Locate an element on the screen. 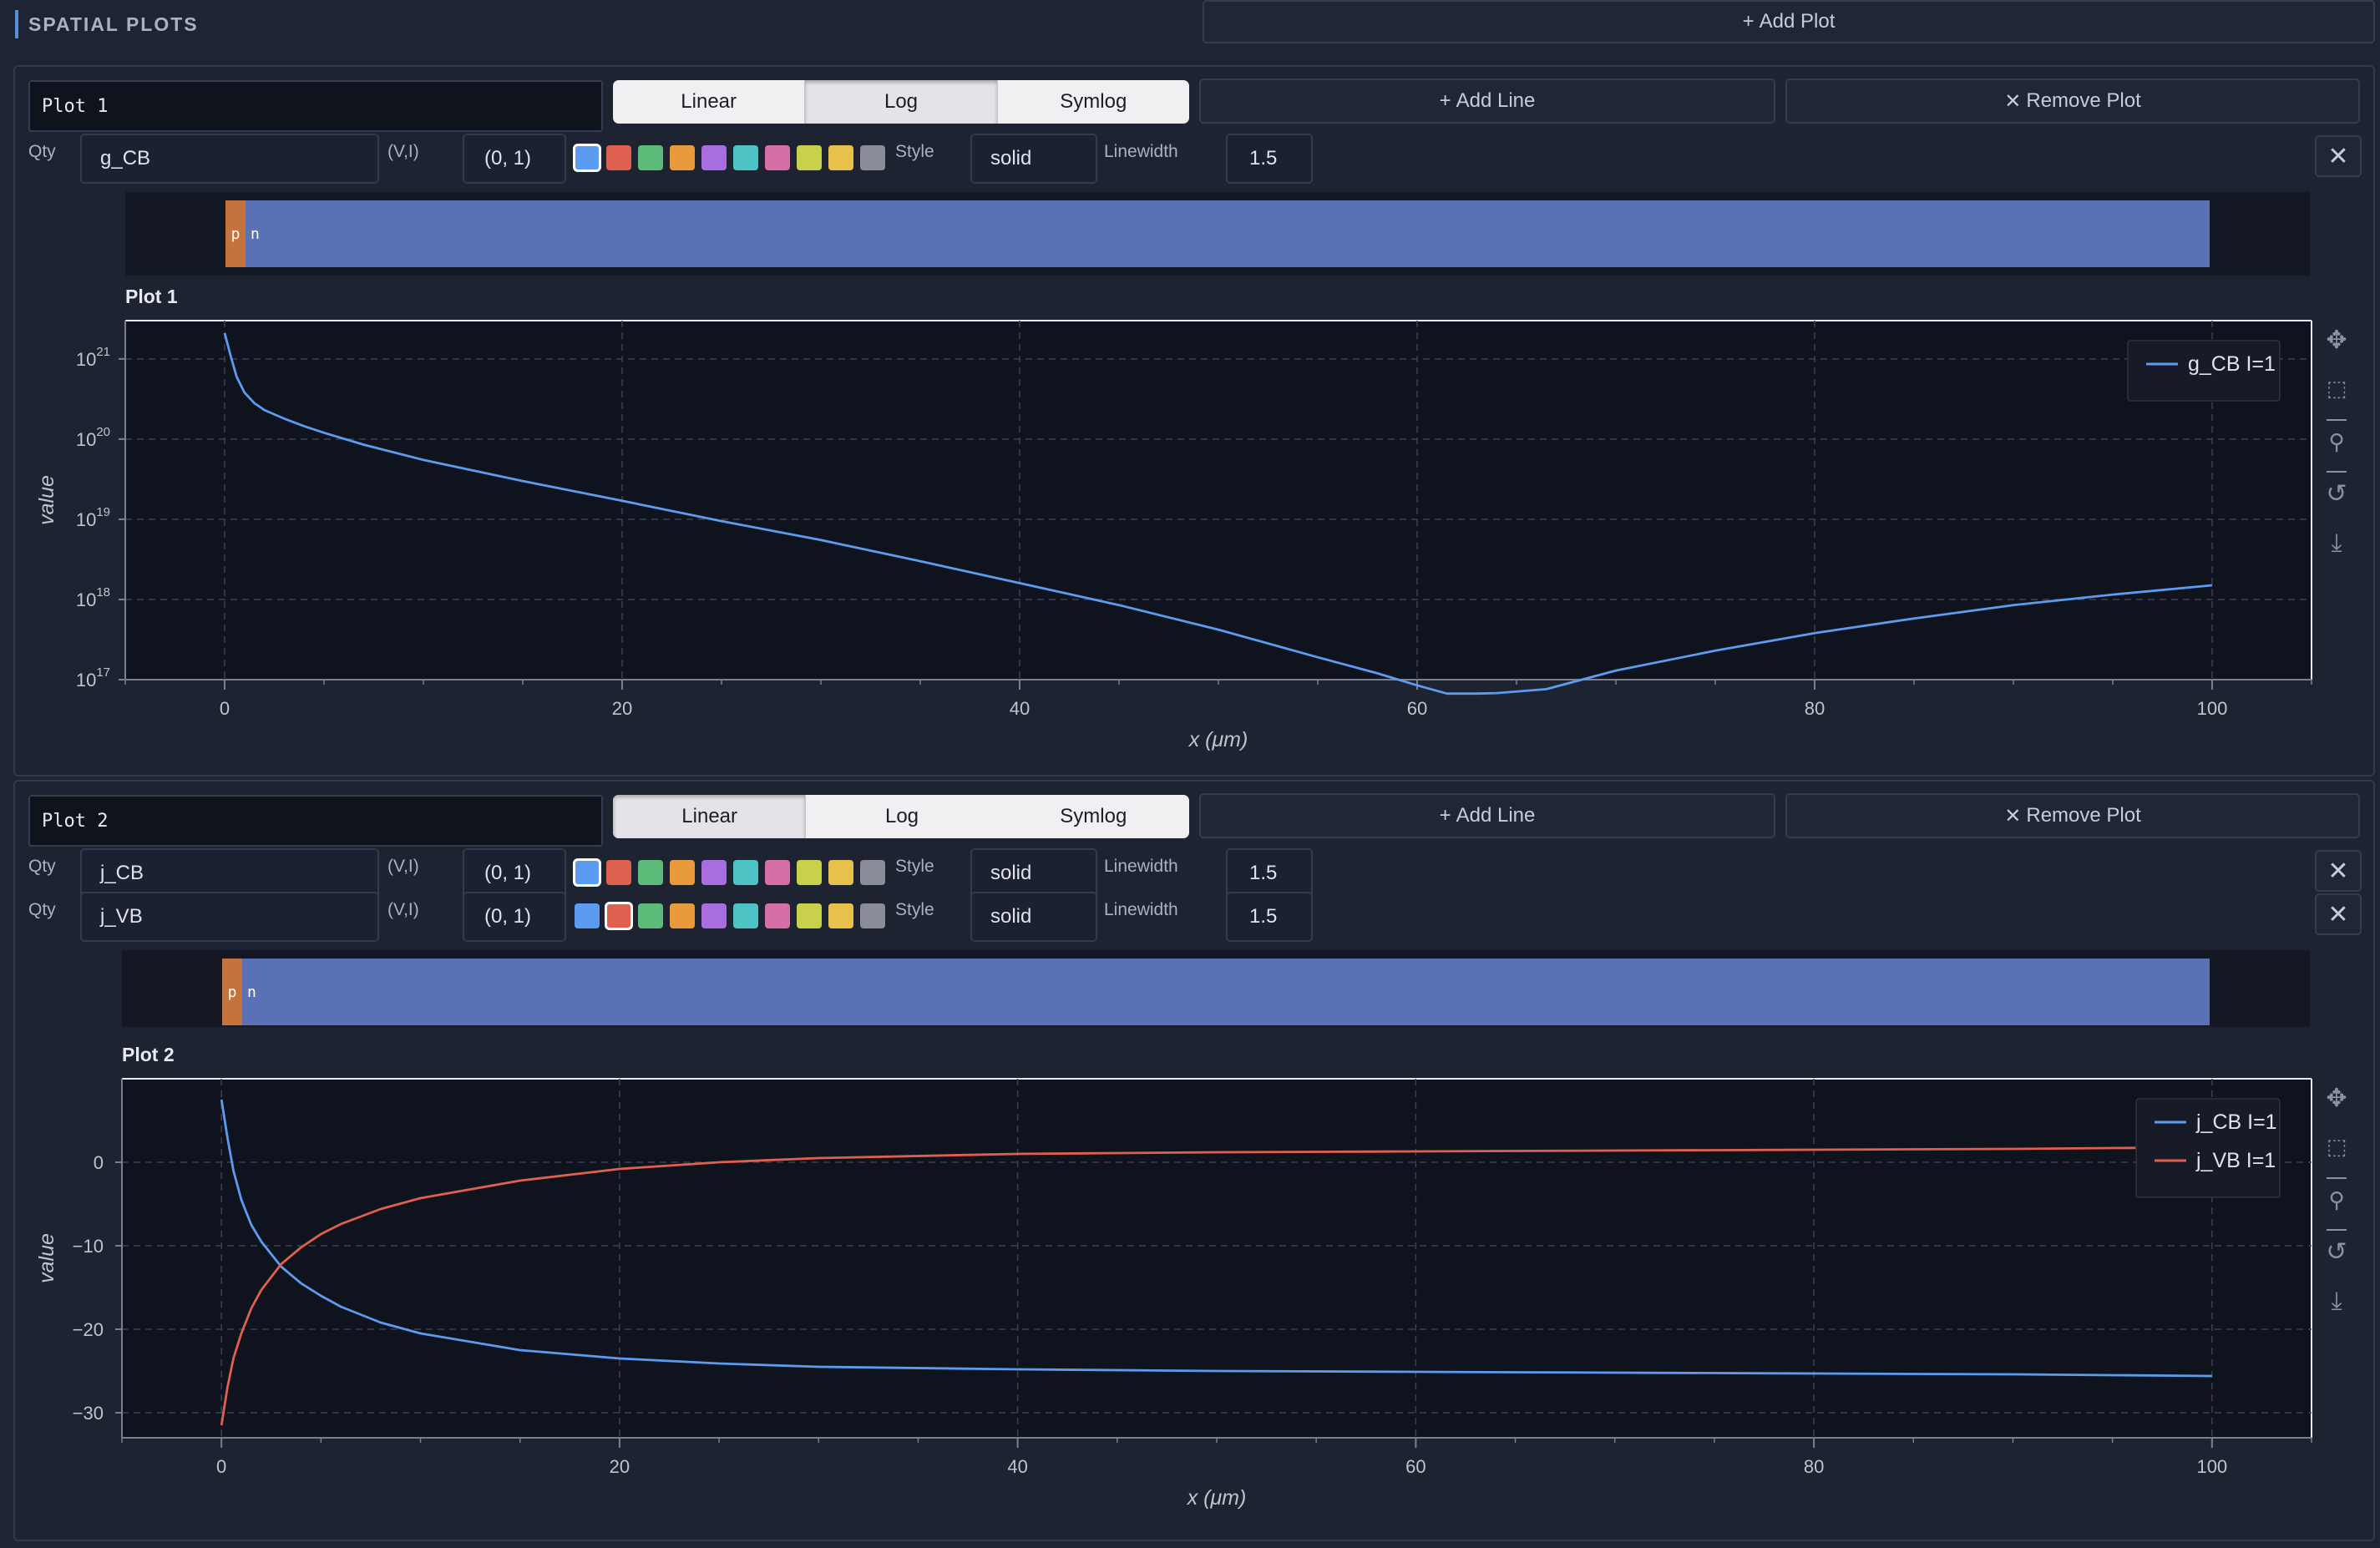 Image resolution: width=2380 pixels, height=1548 pixels. legend-label: j_VB I=1 is located at coordinates (2235, 1160).